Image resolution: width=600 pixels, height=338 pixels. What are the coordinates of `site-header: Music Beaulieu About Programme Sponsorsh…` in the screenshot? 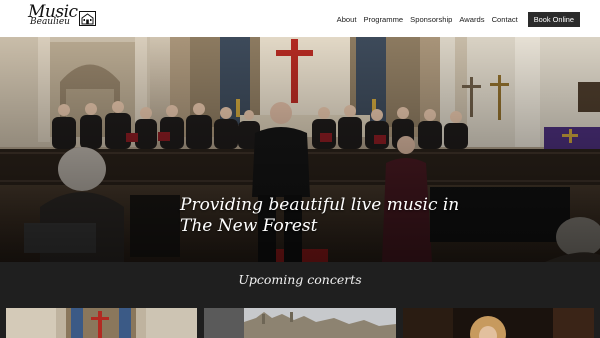 It's located at (300, 18).